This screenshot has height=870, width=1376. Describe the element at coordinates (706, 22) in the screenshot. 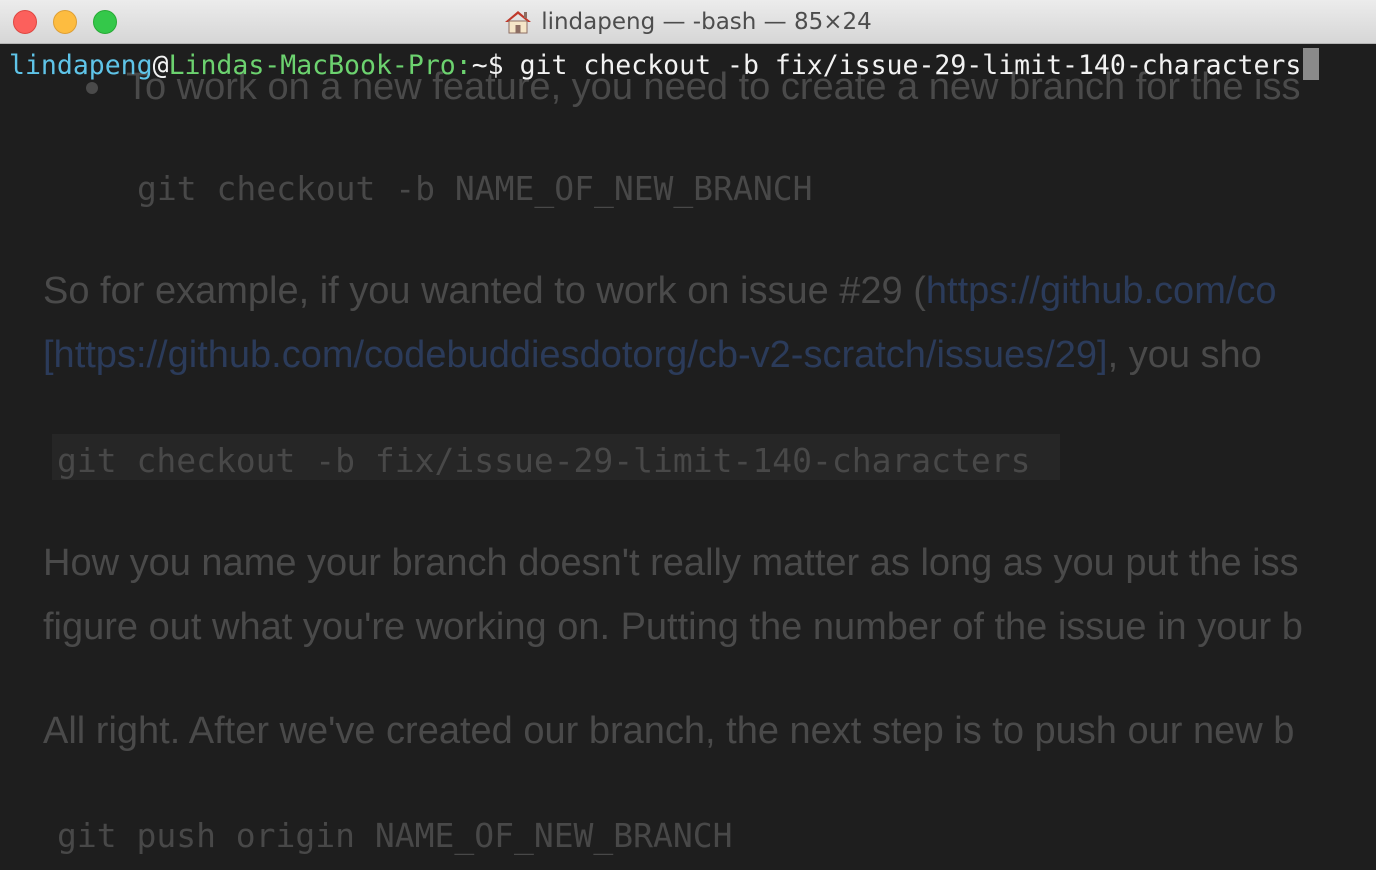

I see `window-title-text: lindapeng — -bash — 85×24` at that location.